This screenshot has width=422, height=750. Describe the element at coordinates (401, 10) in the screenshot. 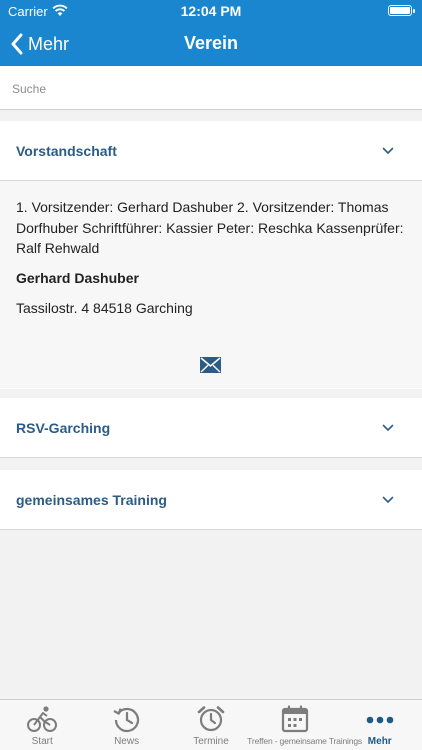

I see `battery-icon` at that location.